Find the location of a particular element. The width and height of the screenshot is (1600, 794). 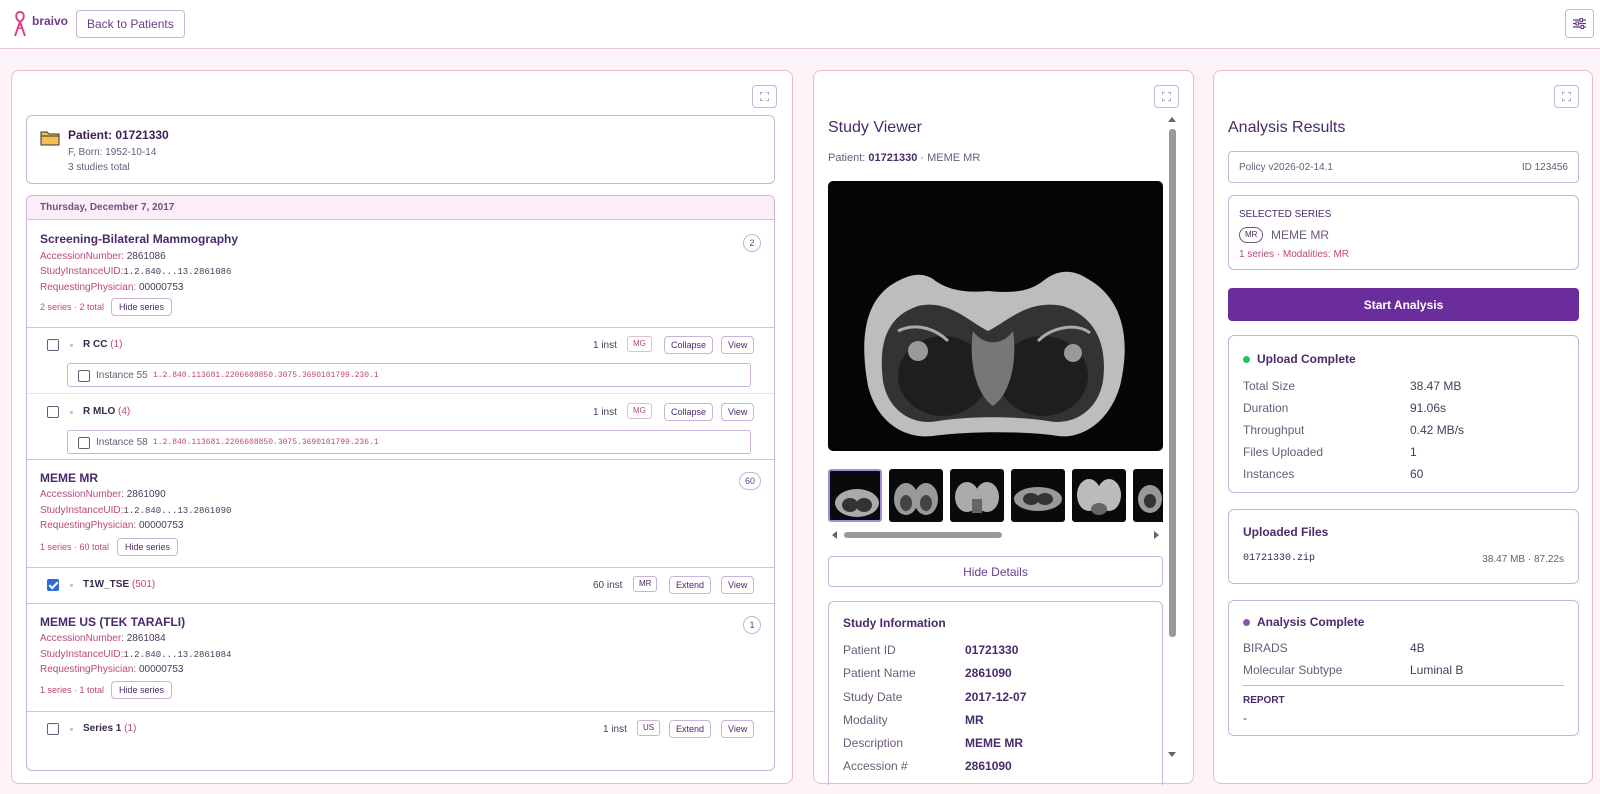

upload-label: Throughput is located at coordinates (1274, 430).